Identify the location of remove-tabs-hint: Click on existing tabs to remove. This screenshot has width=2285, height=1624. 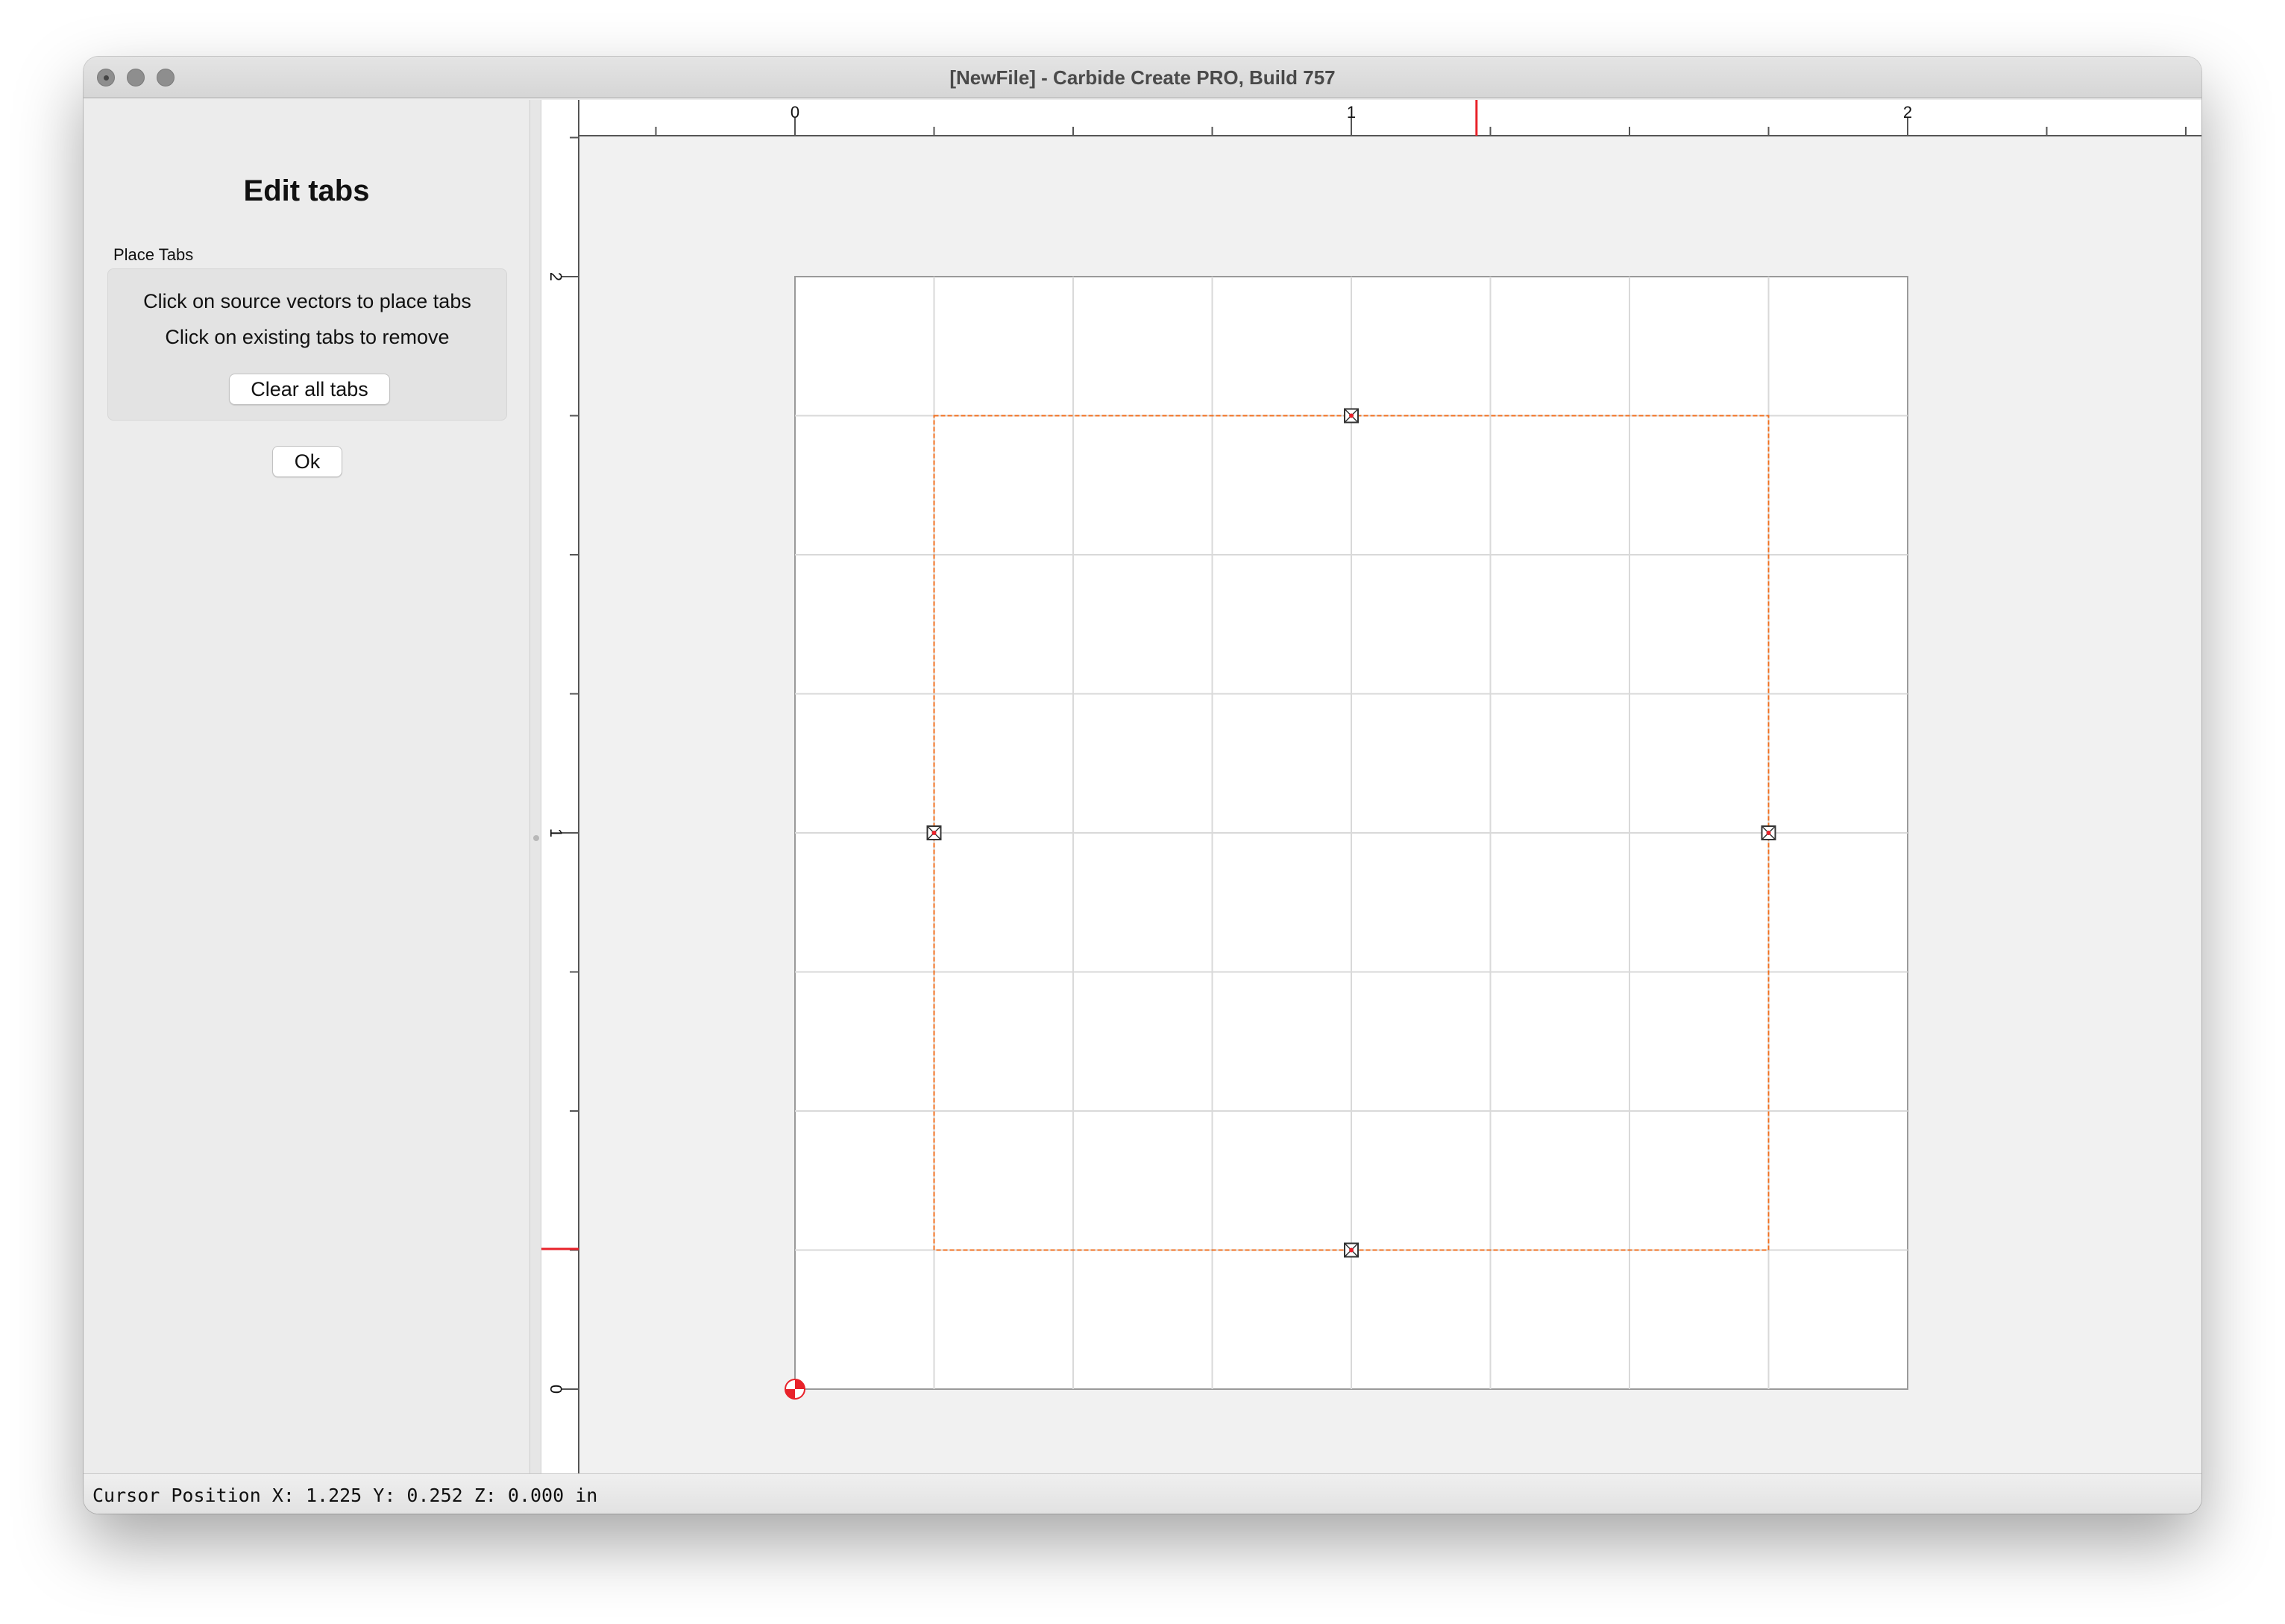
(307, 337).